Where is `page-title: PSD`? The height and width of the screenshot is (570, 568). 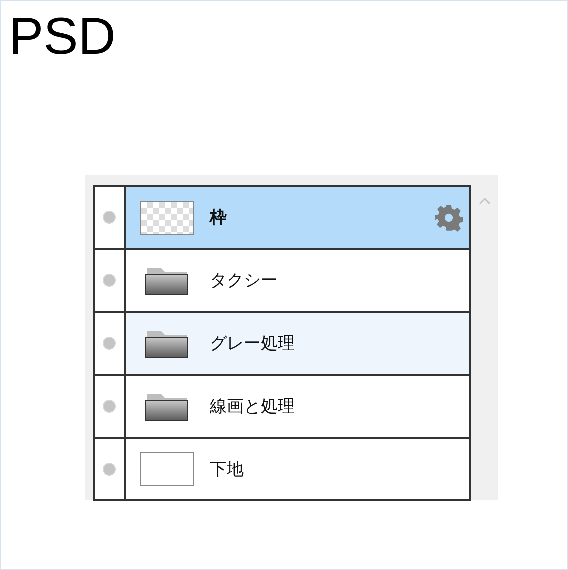 page-title: PSD is located at coordinates (62, 37).